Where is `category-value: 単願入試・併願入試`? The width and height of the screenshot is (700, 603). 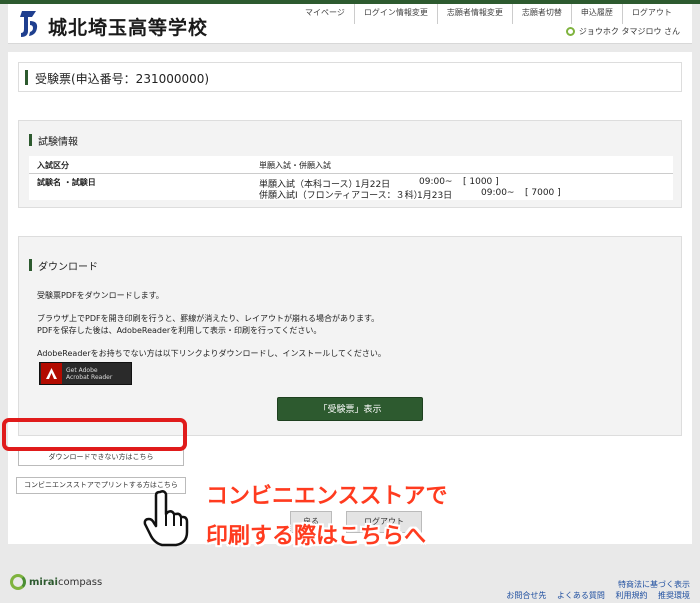 category-value: 単願入試・併願入試 is located at coordinates (295, 165).